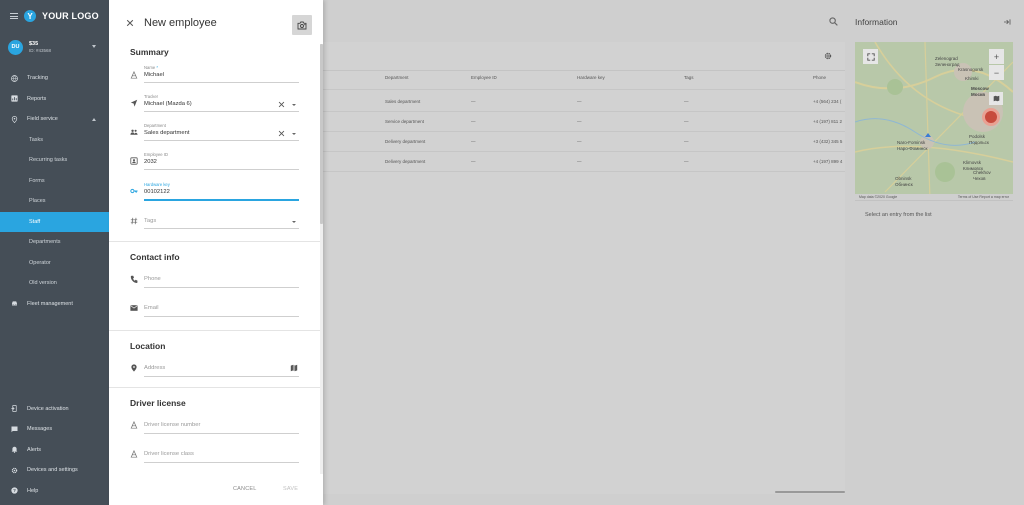  What do you see at coordinates (216, 371) in the screenshot?
I see `address-field: Address` at bounding box center [216, 371].